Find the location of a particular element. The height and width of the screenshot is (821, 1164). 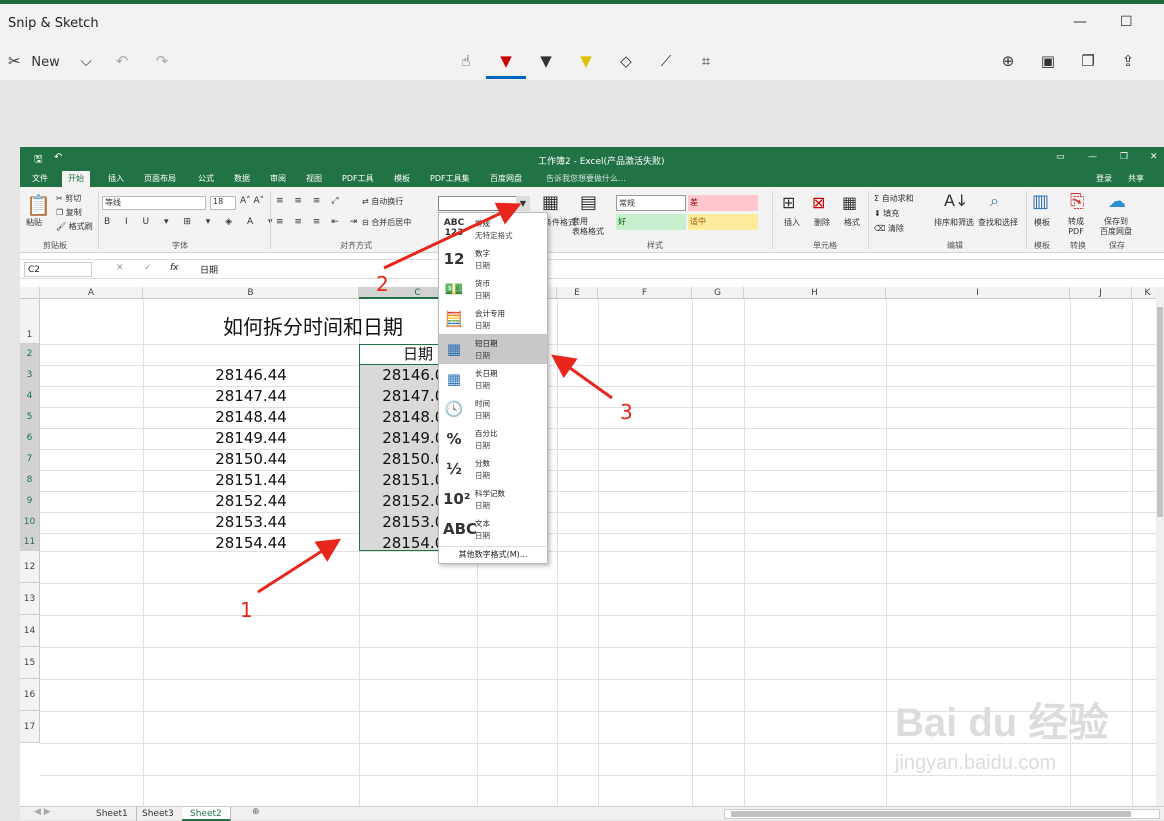

annotation-label-1: 1 is located at coordinates (246, 610).